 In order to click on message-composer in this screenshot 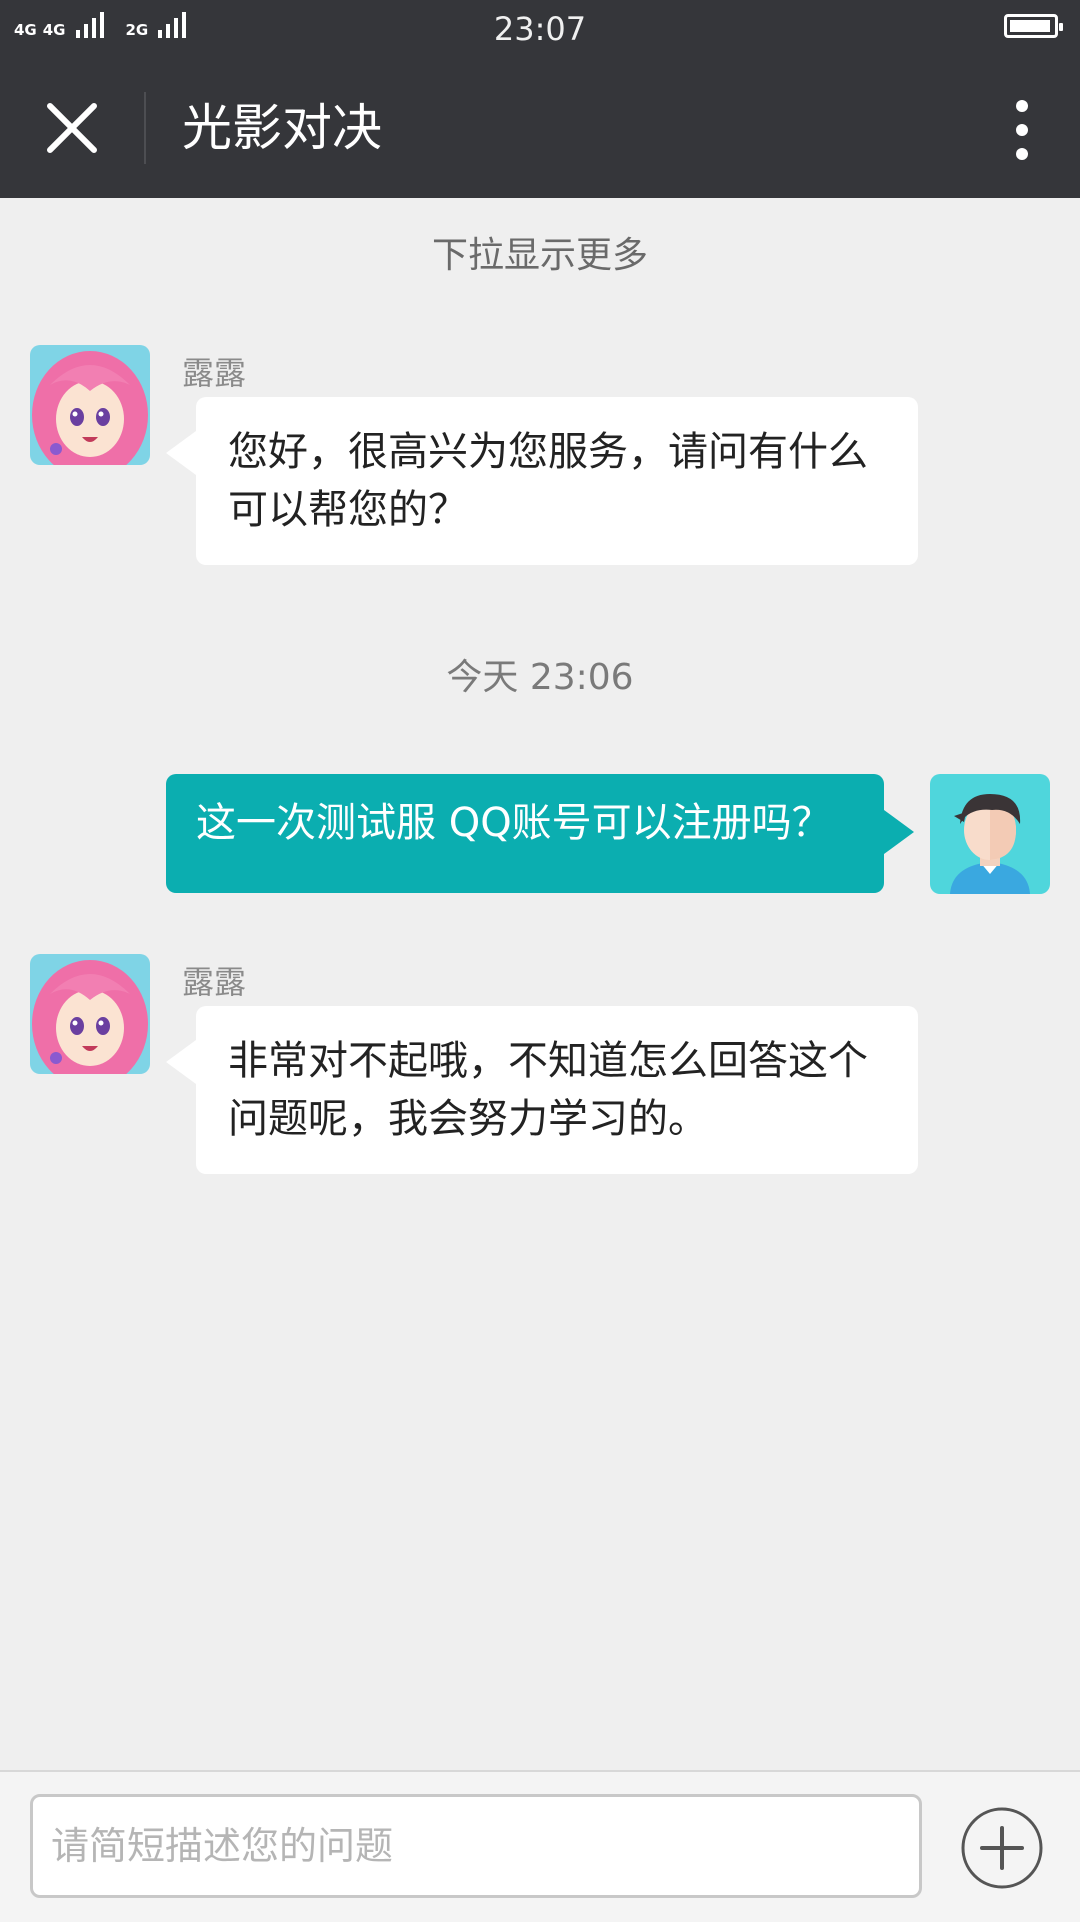, I will do `click(540, 1846)`.